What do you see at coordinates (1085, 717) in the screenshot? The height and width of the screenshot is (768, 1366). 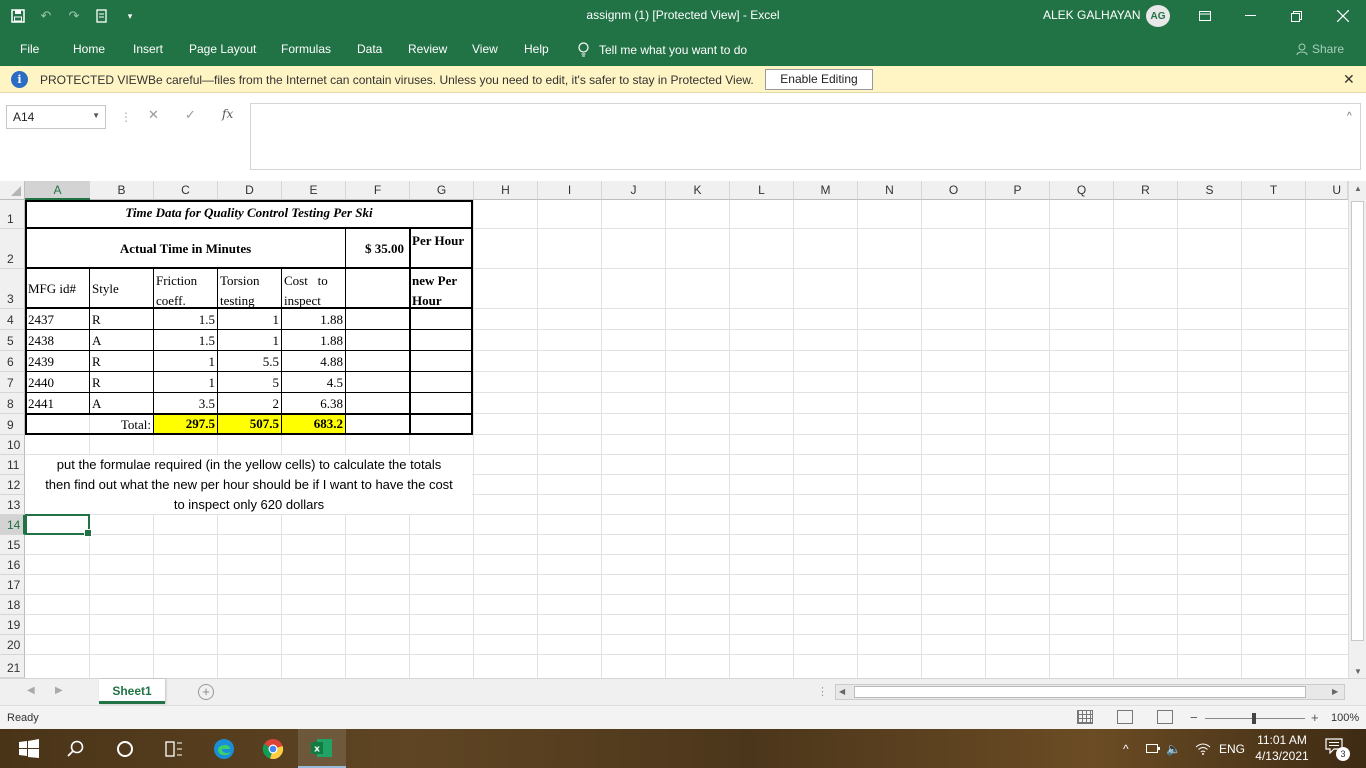 I see `normal-view-icon` at bounding box center [1085, 717].